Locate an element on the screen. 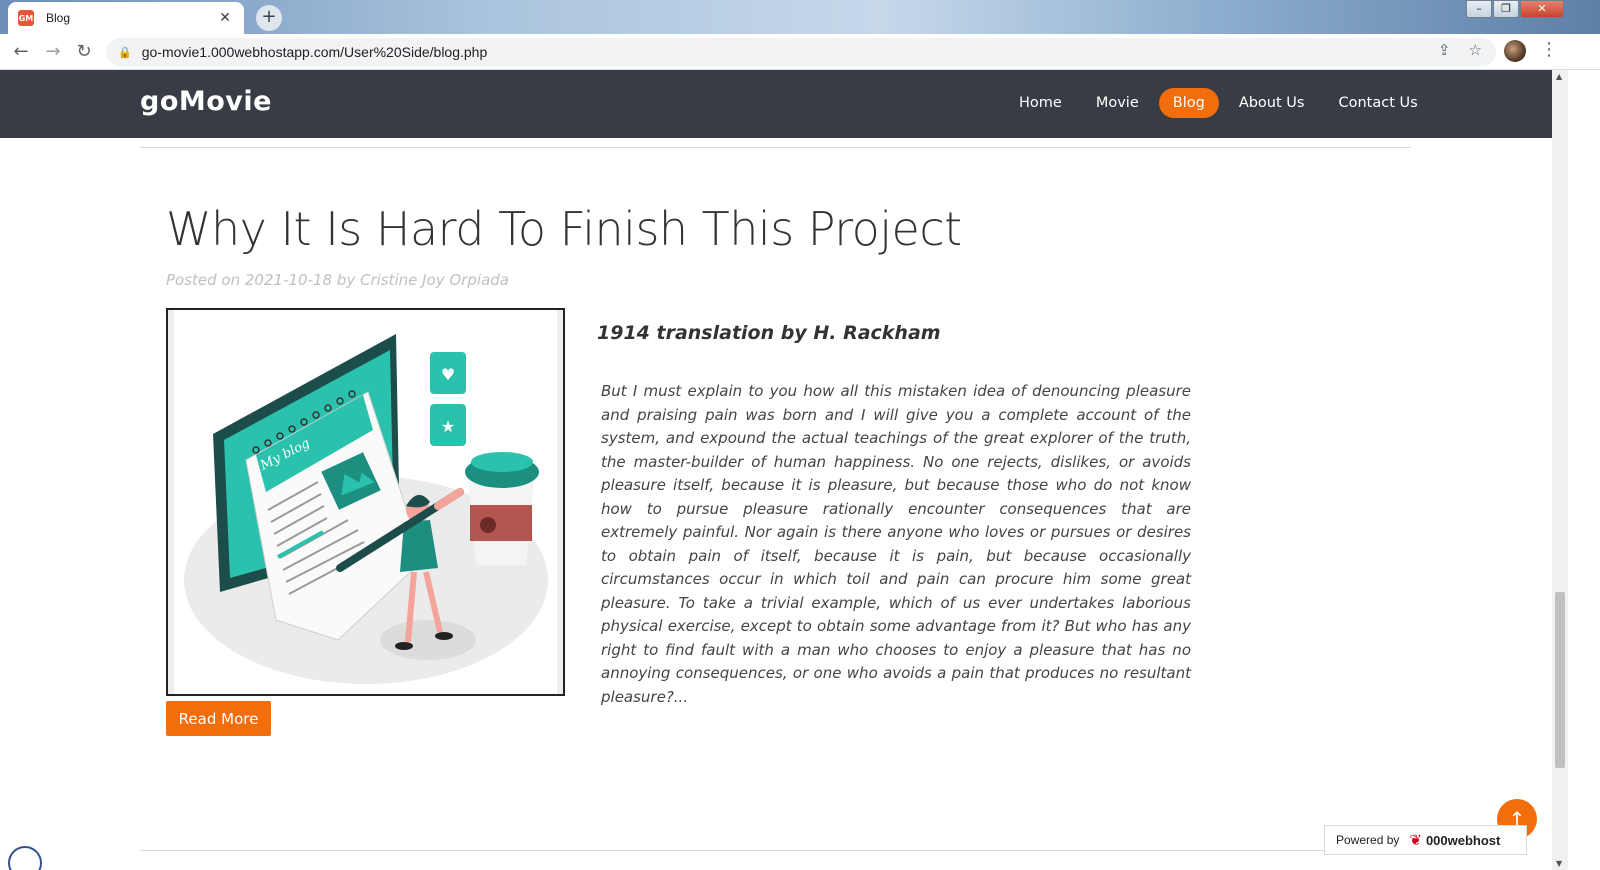  nav-home: Home is located at coordinates (1040, 103).